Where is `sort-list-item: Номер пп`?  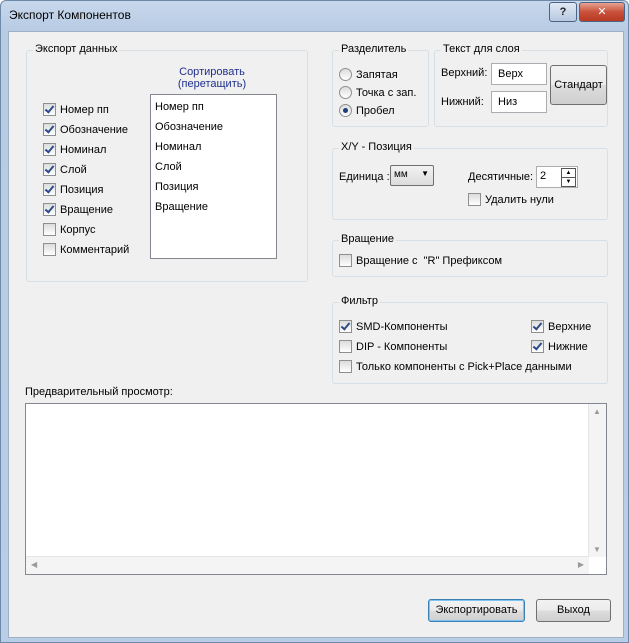 sort-list-item: Номер пп is located at coordinates (179, 107).